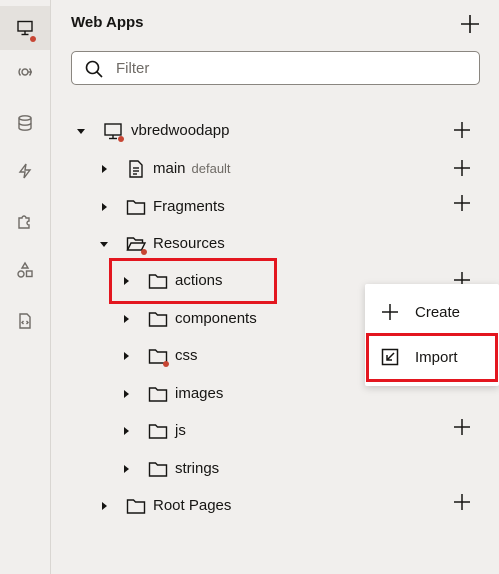  Describe the element at coordinates (94, 69) in the screenshot. I see `search-icon` at that location.